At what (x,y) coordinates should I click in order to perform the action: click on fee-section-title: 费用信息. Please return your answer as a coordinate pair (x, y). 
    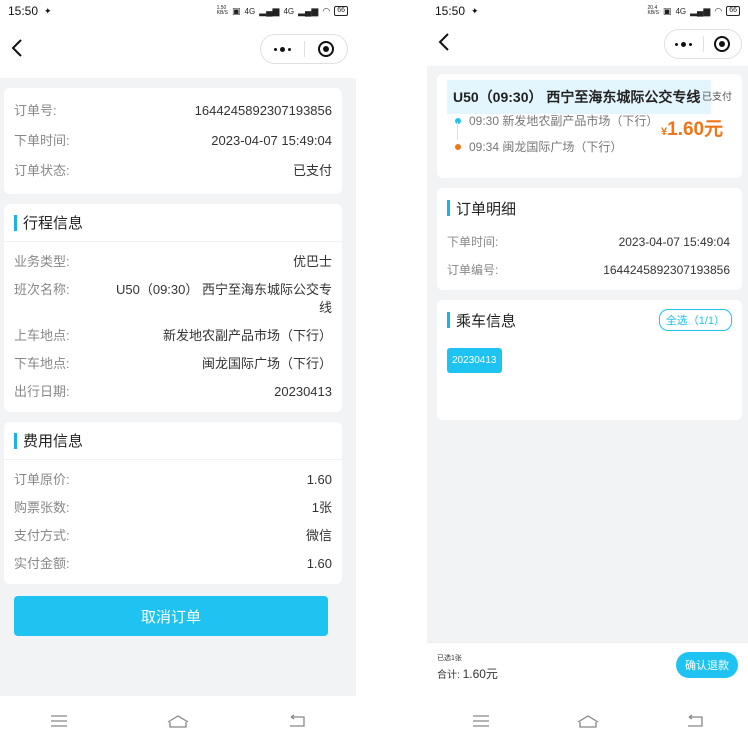
    Looking at the image, I should click on (53, 441).